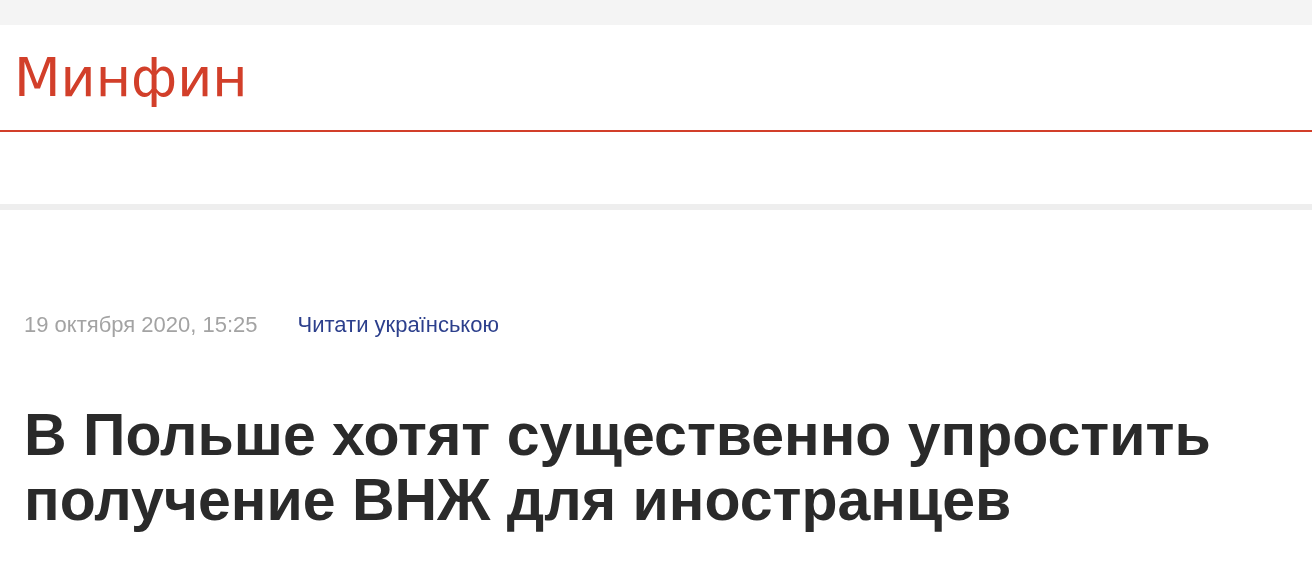  Describe the element at coordinates (398, 324) in the screenshot. I see `language-link: Читати українською` at that location.